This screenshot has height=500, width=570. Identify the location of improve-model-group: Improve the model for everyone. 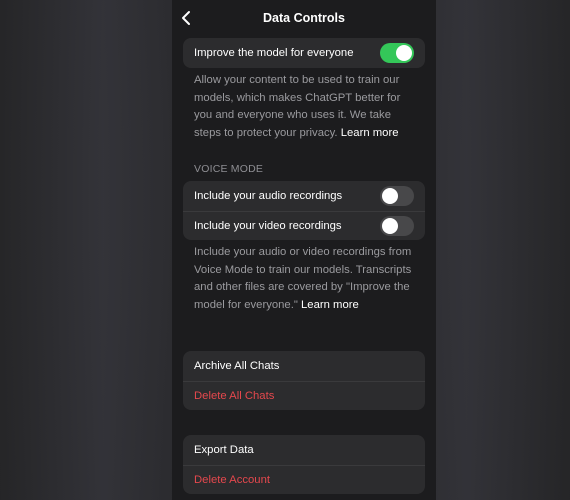
(304, 53).